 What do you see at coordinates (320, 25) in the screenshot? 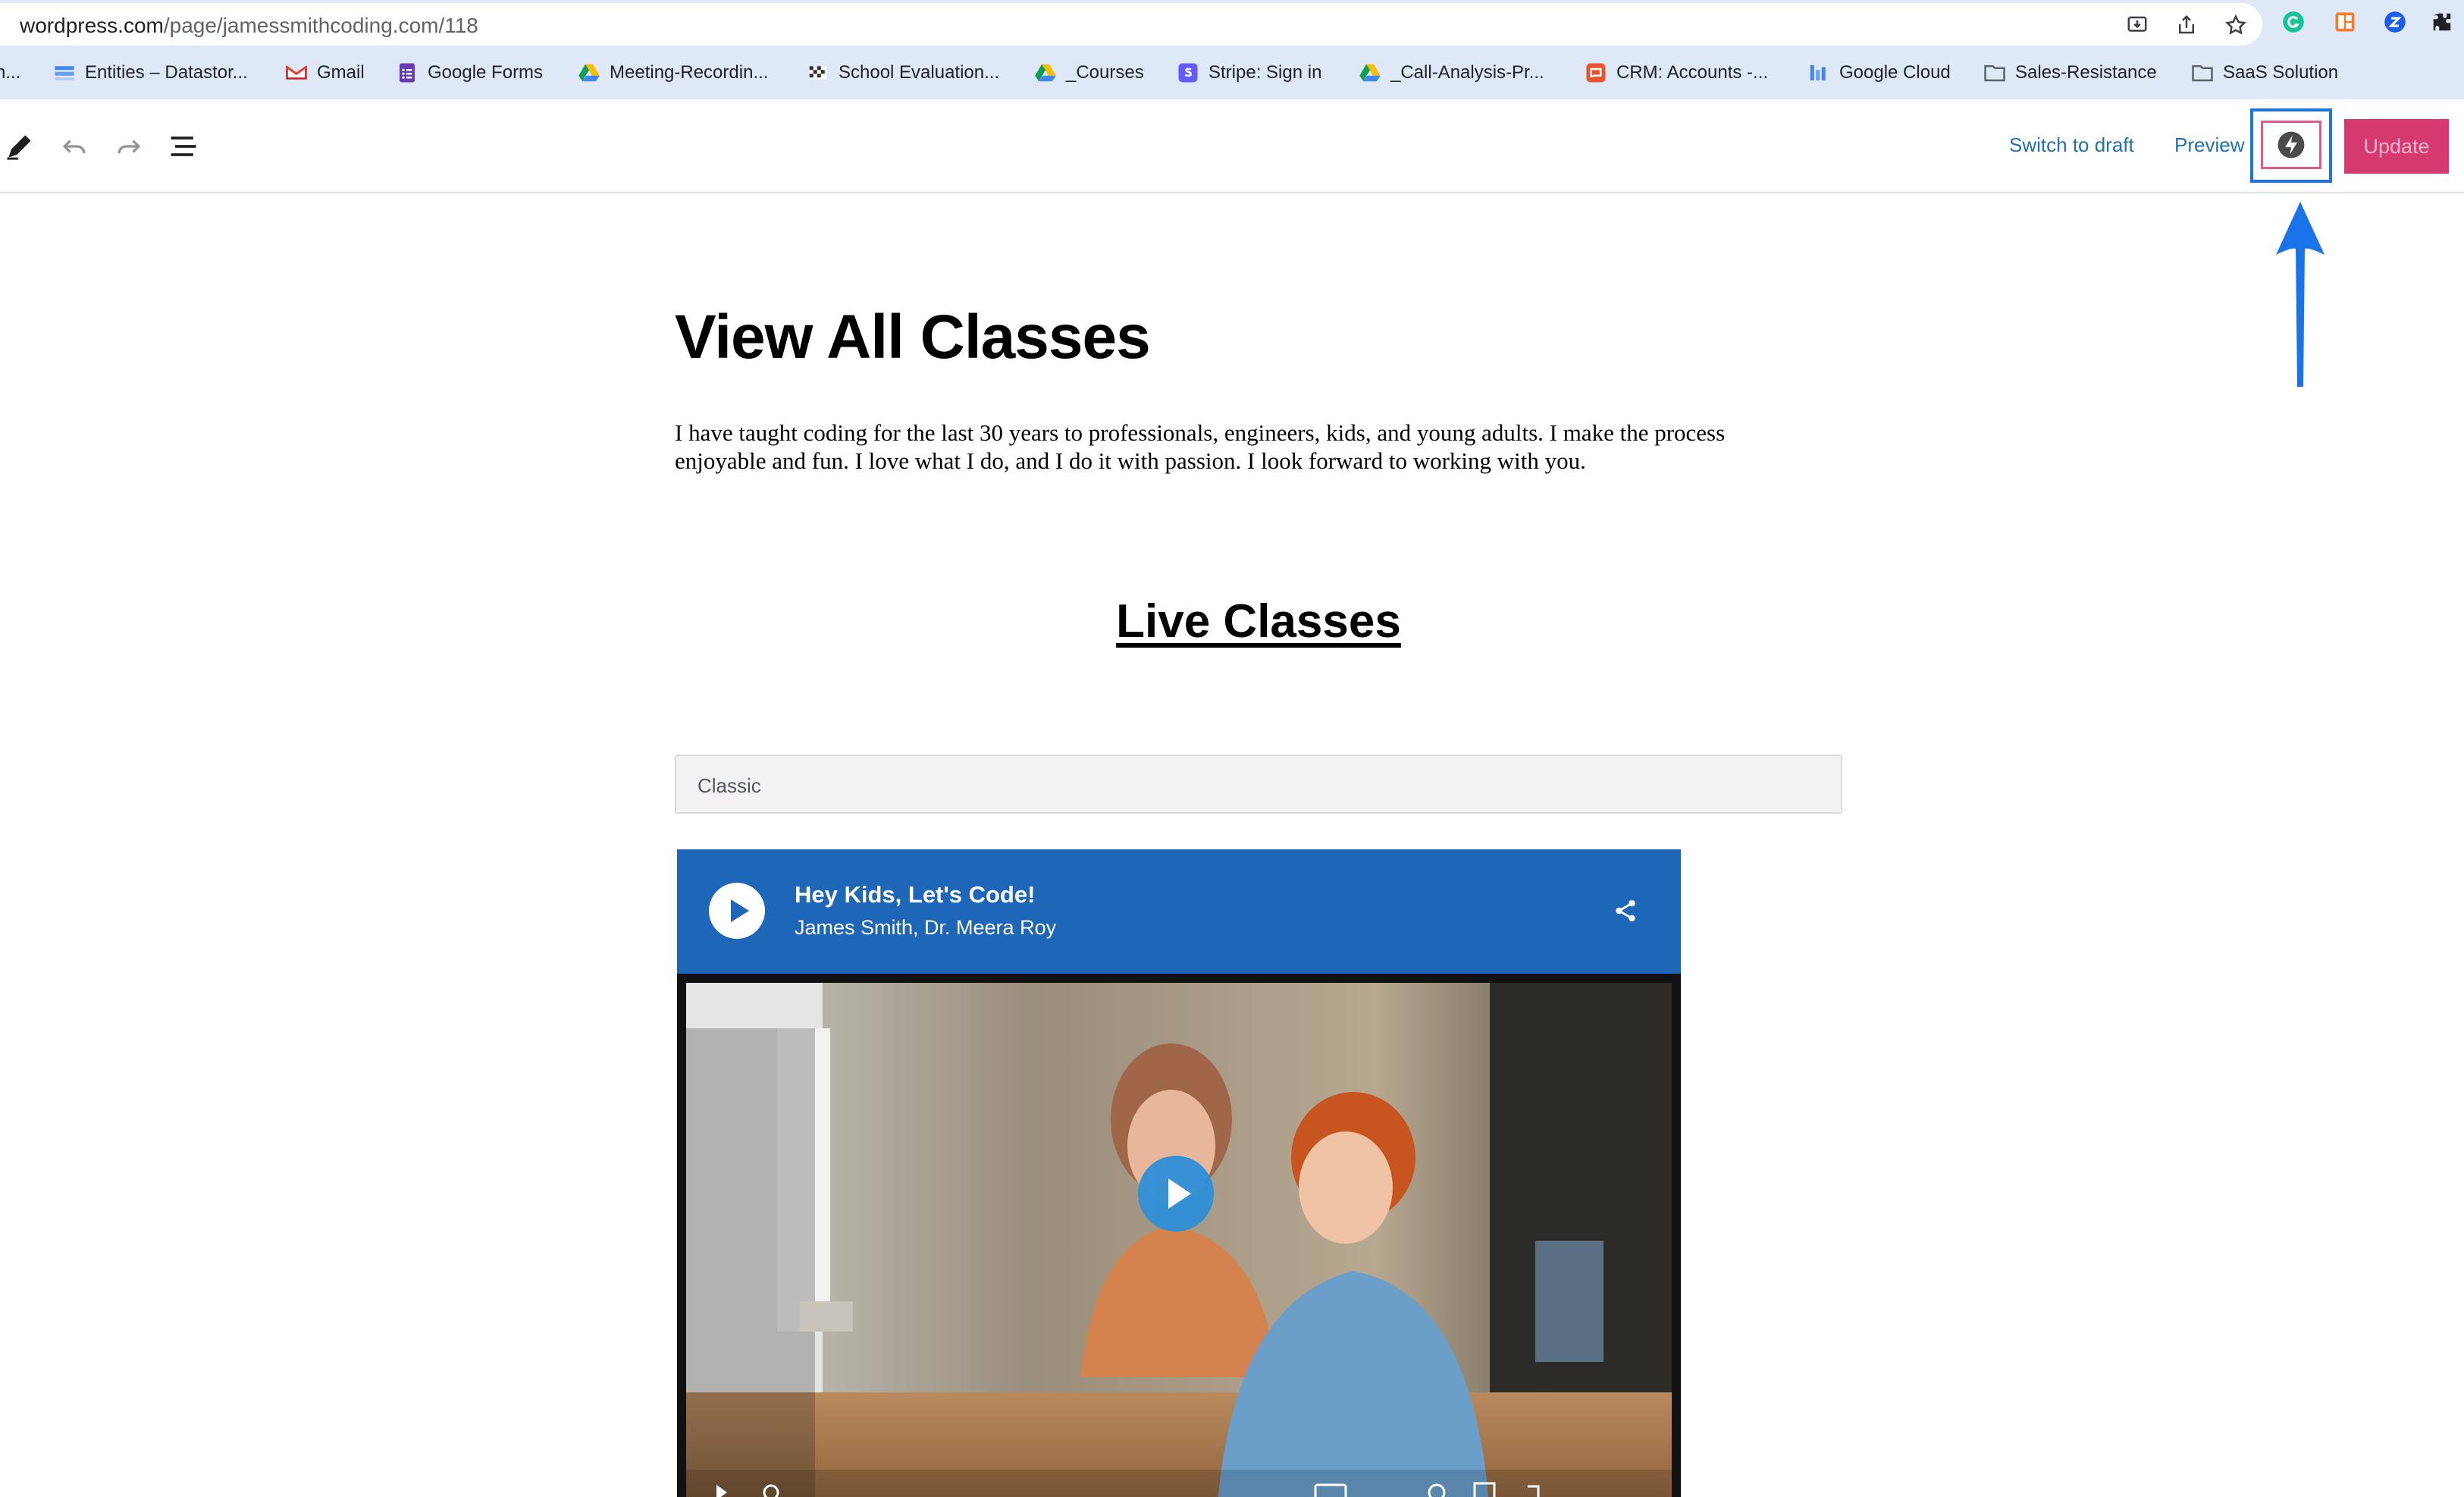
I see `url-path: /page/jamessmithcoding.com/118` at bounding box center [320, 25].